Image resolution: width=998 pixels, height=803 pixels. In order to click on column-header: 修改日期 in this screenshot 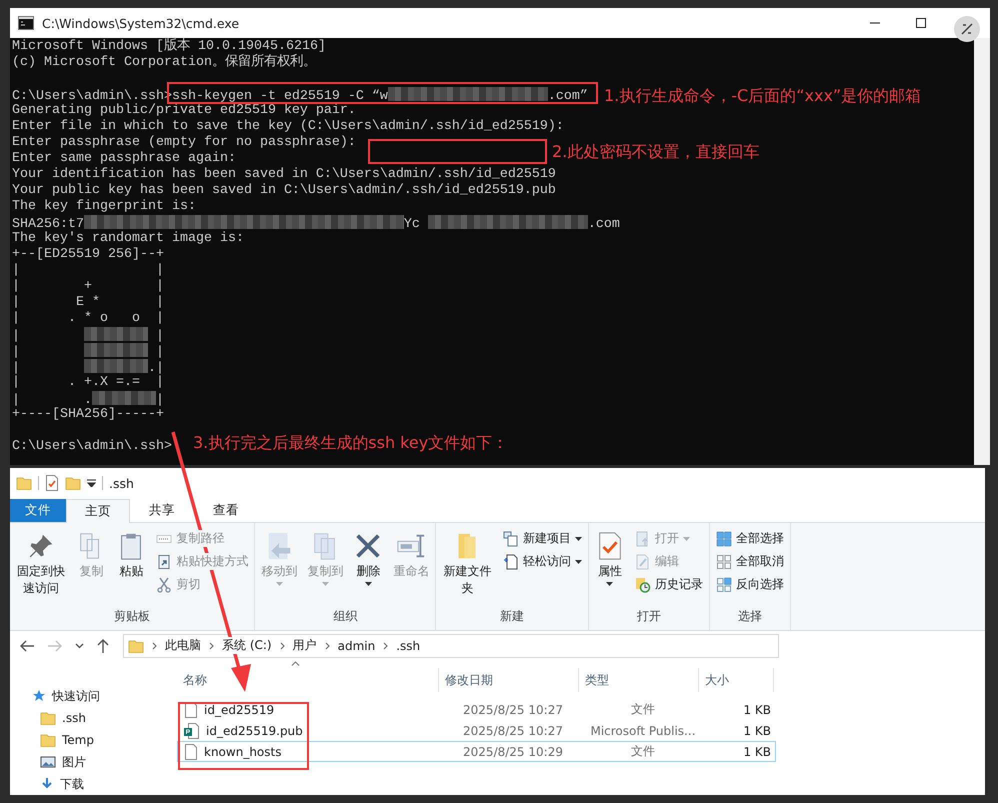, I will do `click(509, 680)`.